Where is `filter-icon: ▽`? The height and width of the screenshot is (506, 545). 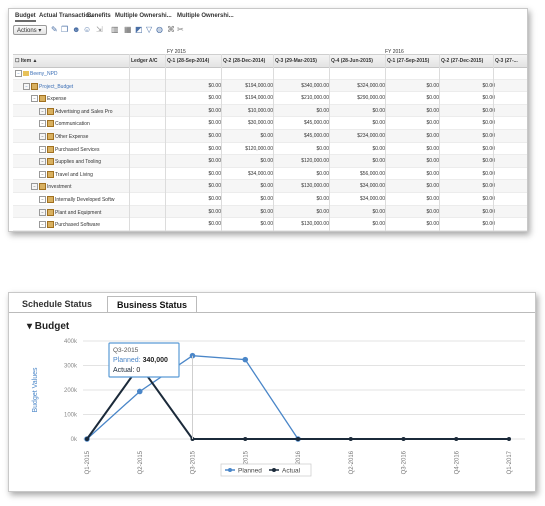 filter-icon: ▽ is located at coordinates (149, 30).